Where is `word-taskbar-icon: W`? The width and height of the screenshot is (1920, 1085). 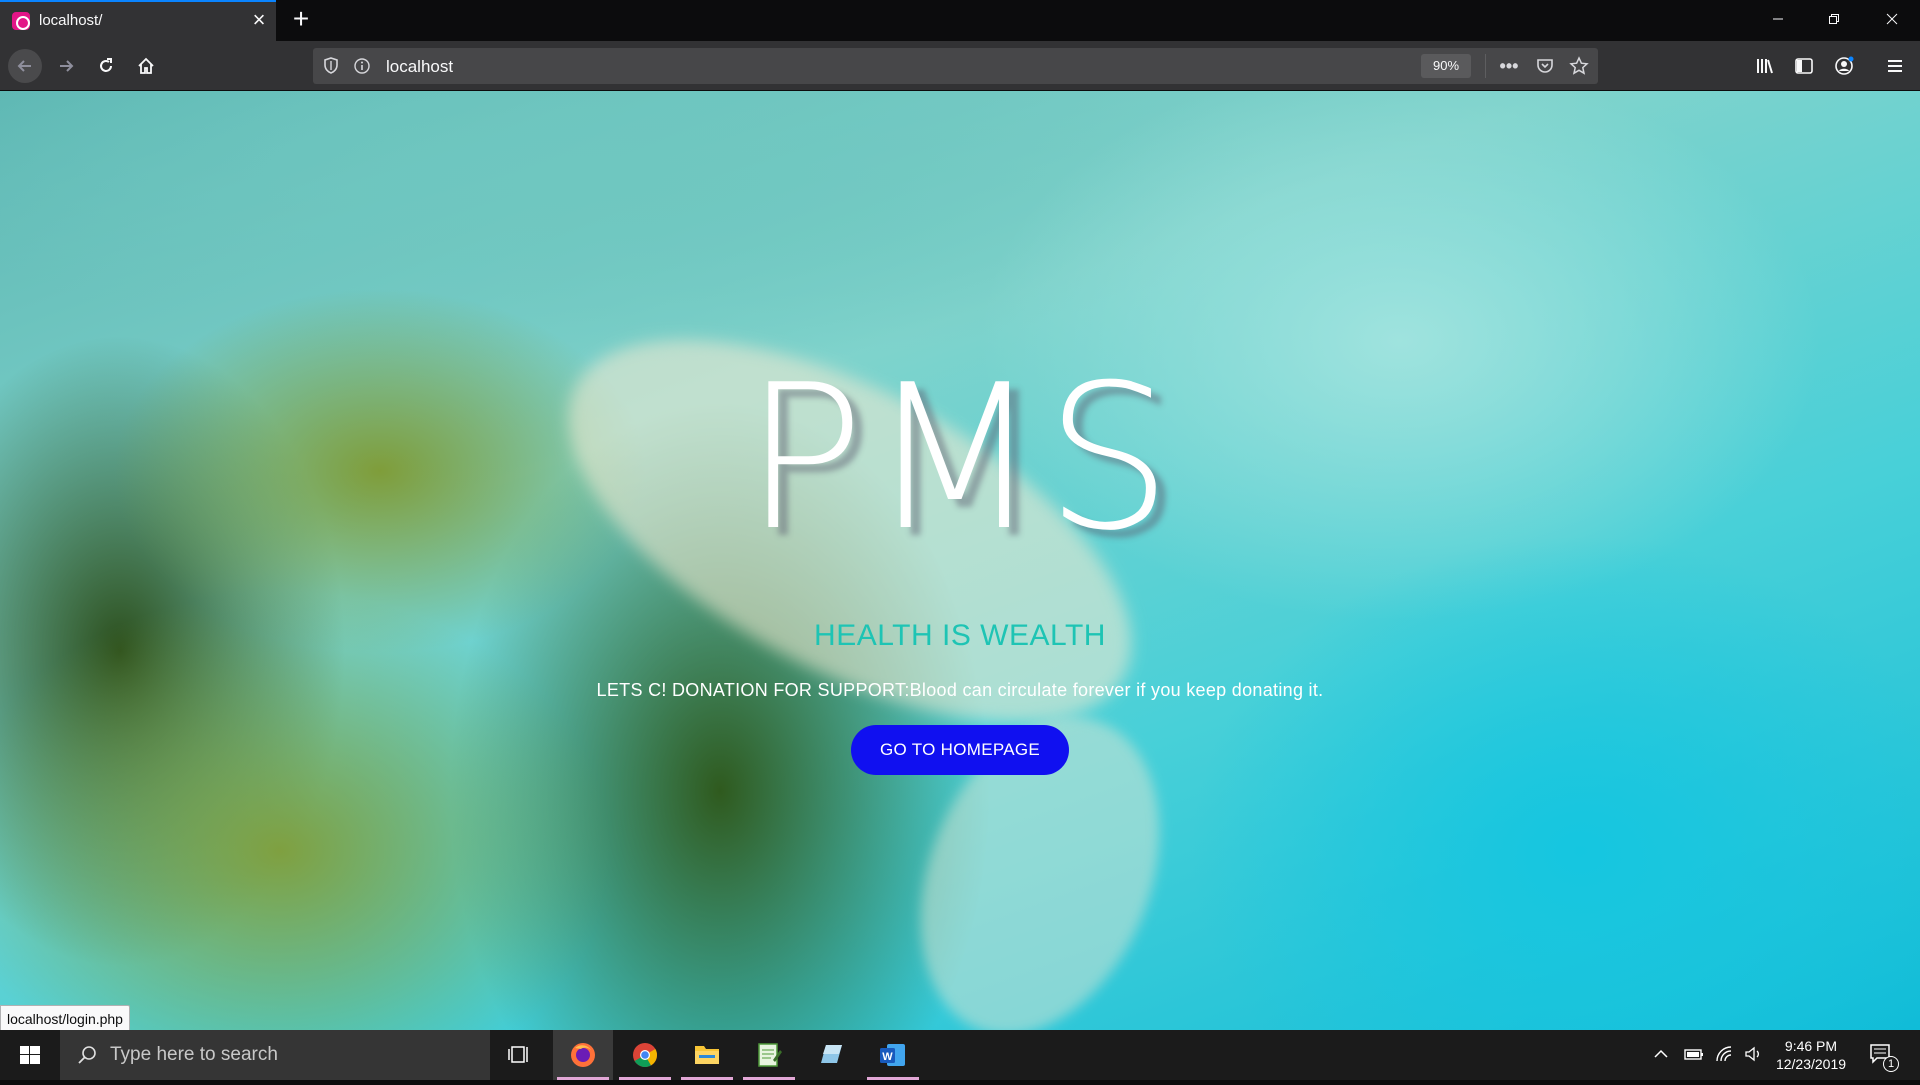 word-taskbar-icon: W is located at coordinates (893, 1055).